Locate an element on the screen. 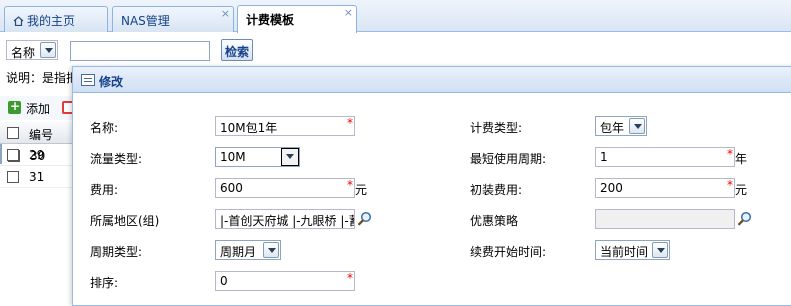 This screenshot has height=306, width=791. column-header-id: 编号 is located at coordinates (41, 135).